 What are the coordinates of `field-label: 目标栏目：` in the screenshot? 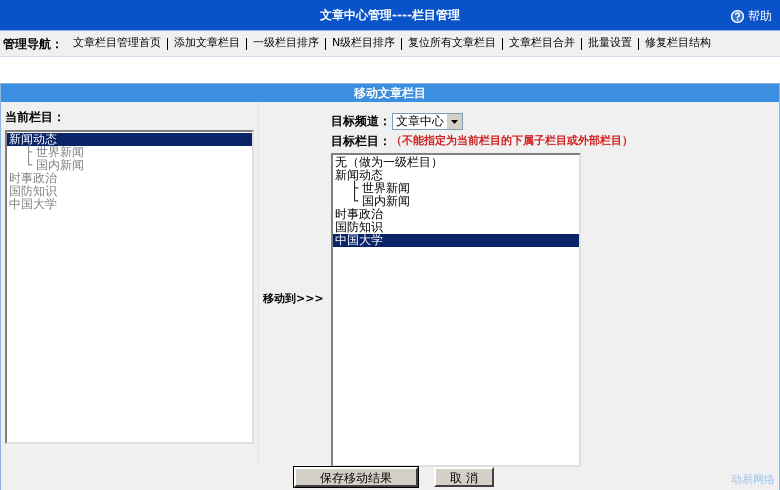 It's located at (361, 141).